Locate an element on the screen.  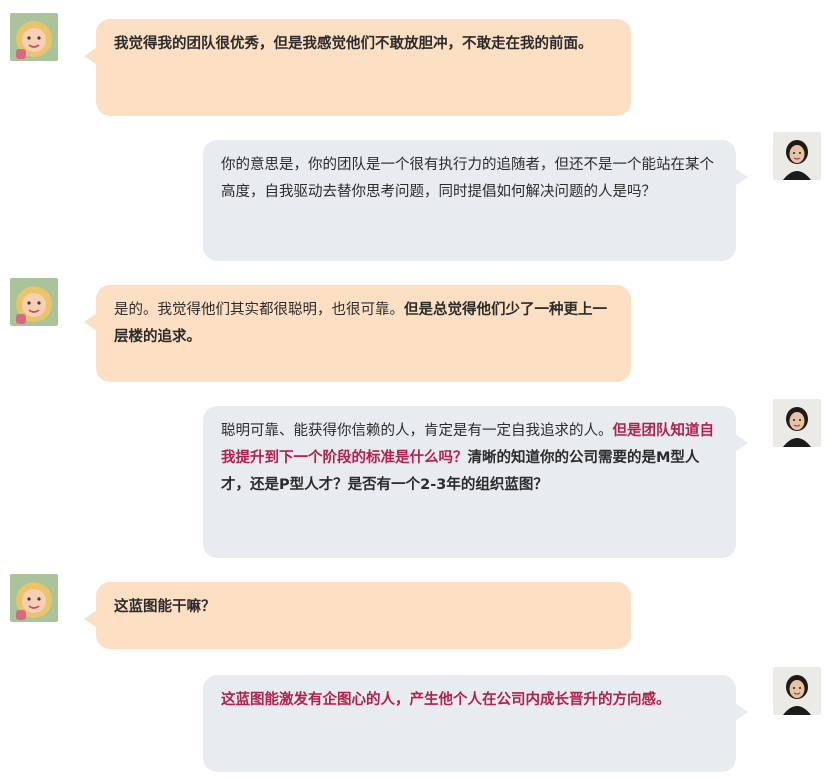
message-text: 我觉得我的团队很优秀，但是我感觉他们不敢放胆冲，不敢走在我的前面。 is located at coordinates (353, 44).